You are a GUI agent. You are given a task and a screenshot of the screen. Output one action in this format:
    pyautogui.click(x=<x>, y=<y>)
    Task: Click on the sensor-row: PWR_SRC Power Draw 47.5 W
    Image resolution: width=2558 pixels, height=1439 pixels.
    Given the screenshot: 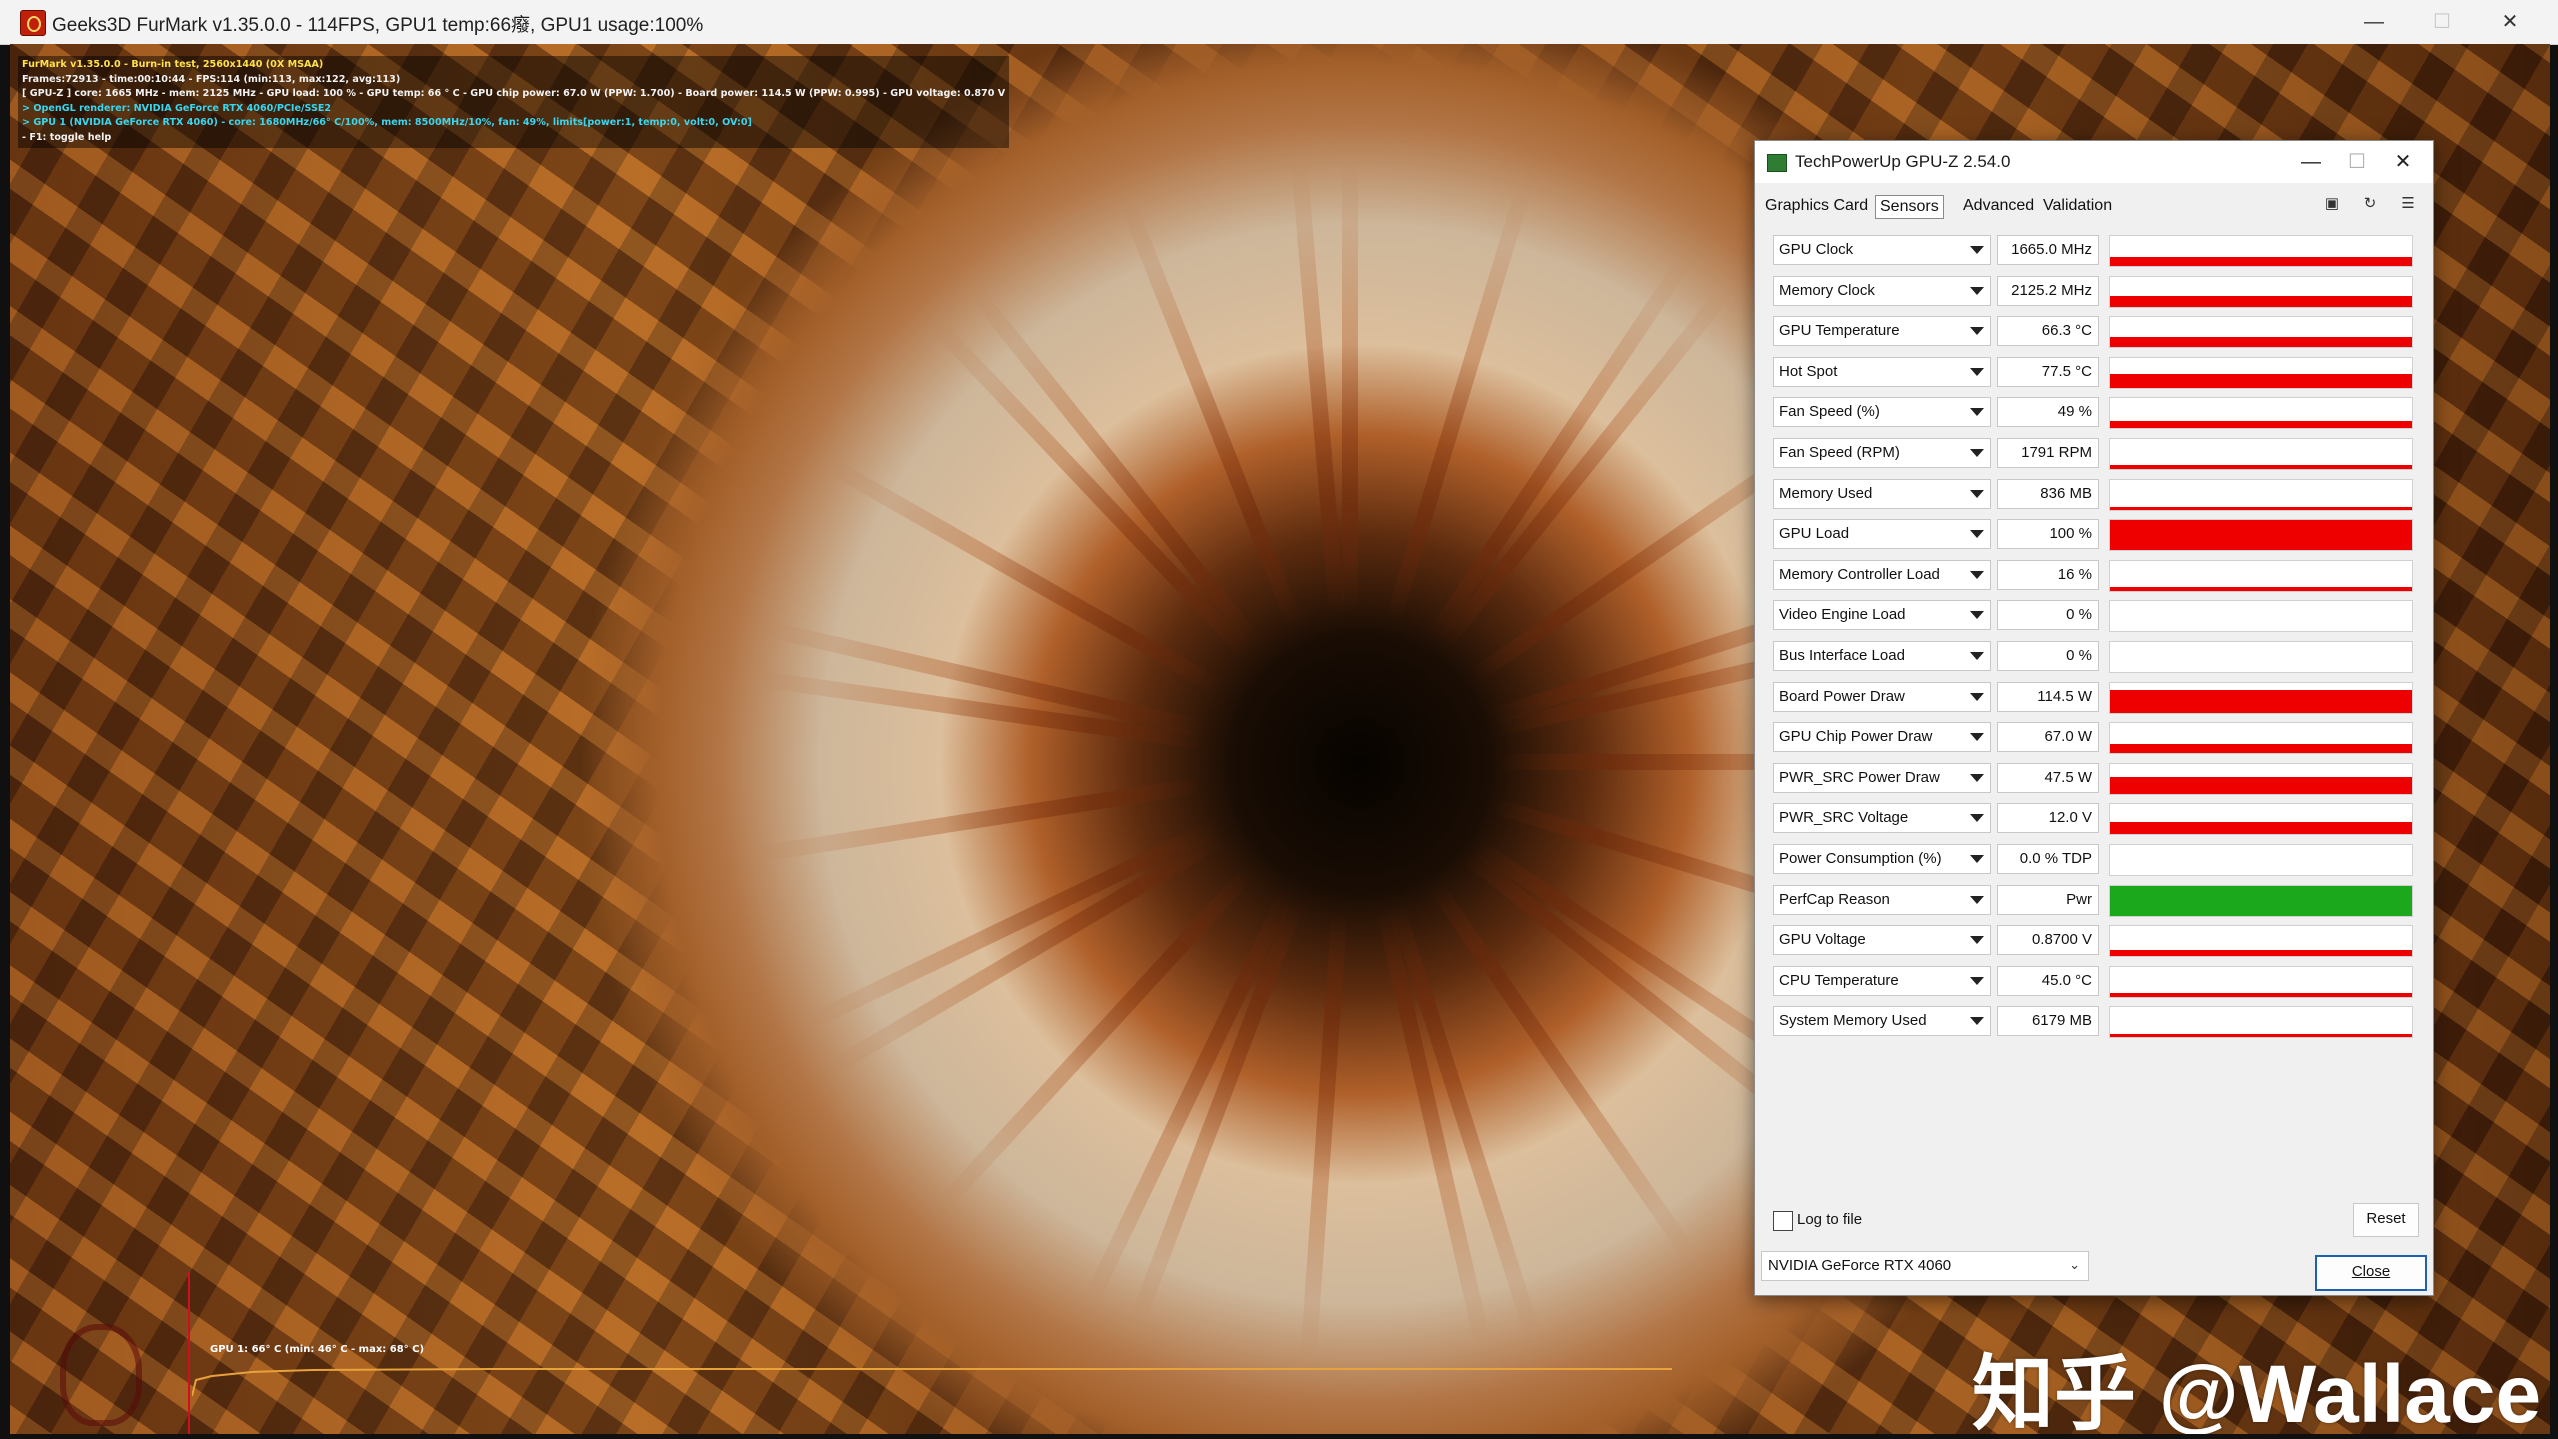 What is the action you would take?
    pyautogui.click(x=2096, y=778)
    